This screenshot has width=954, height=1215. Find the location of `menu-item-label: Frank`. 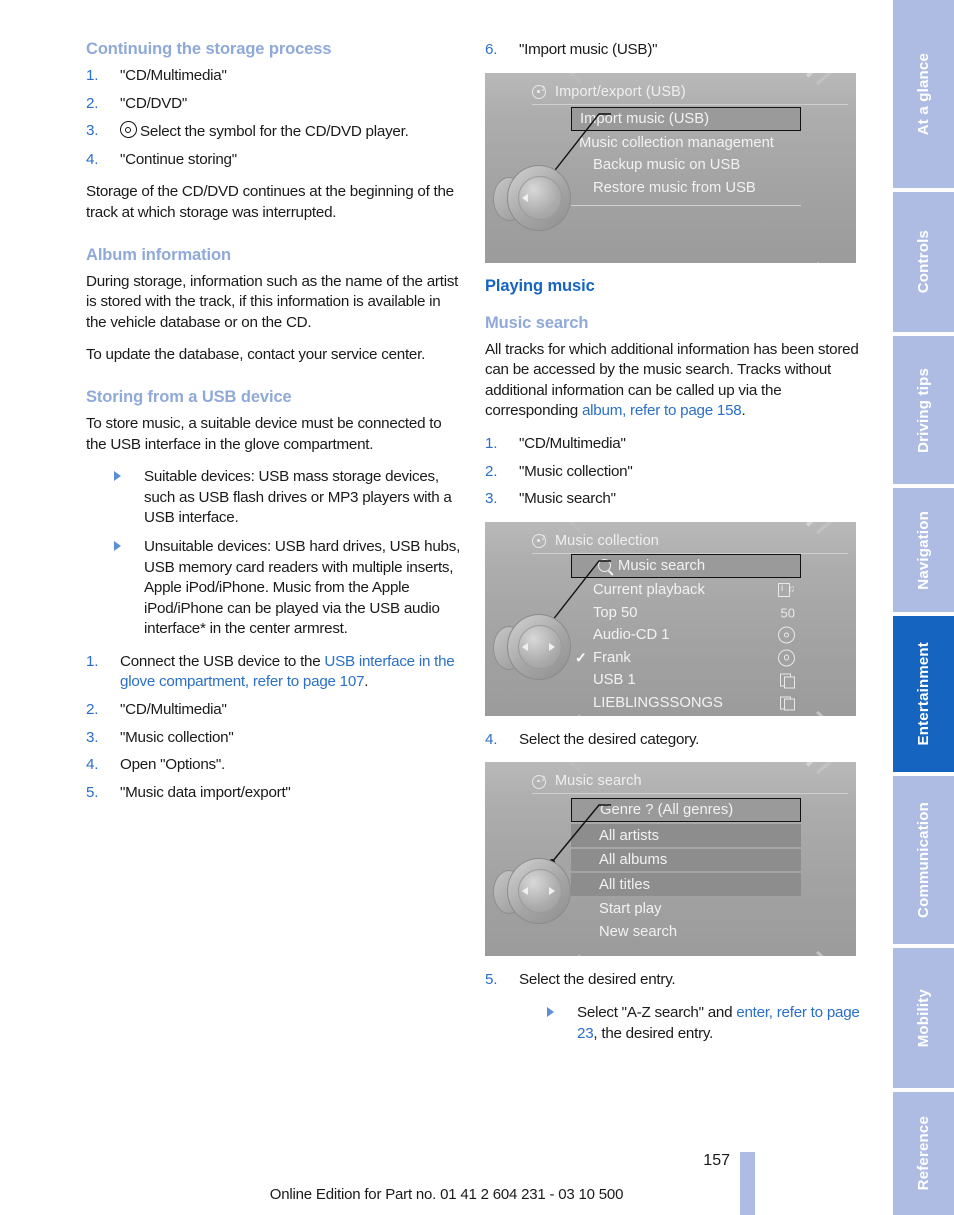

menu-item-label: Frank is located at coordinates (612, 657).